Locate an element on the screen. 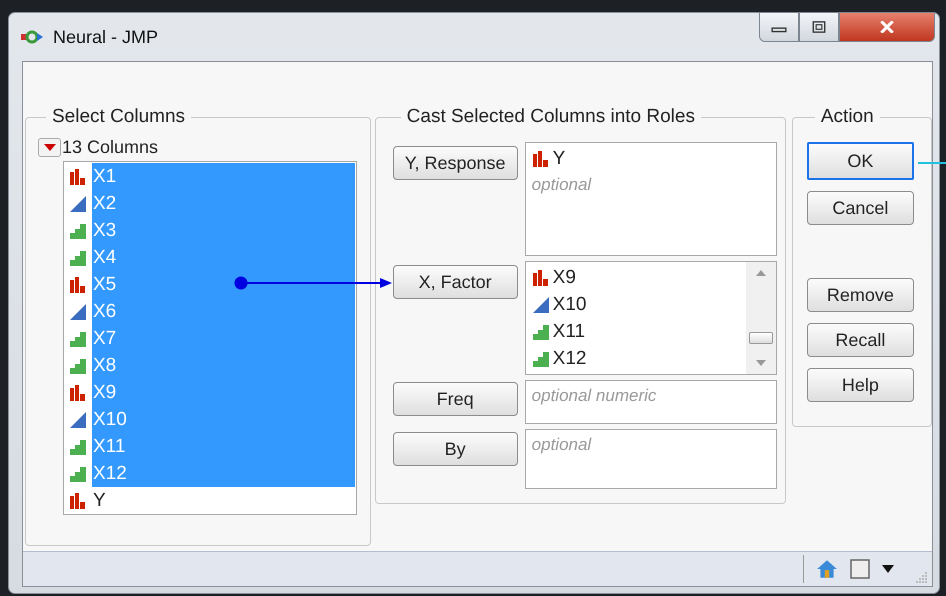  close-button is located at coordinates (887, 27).